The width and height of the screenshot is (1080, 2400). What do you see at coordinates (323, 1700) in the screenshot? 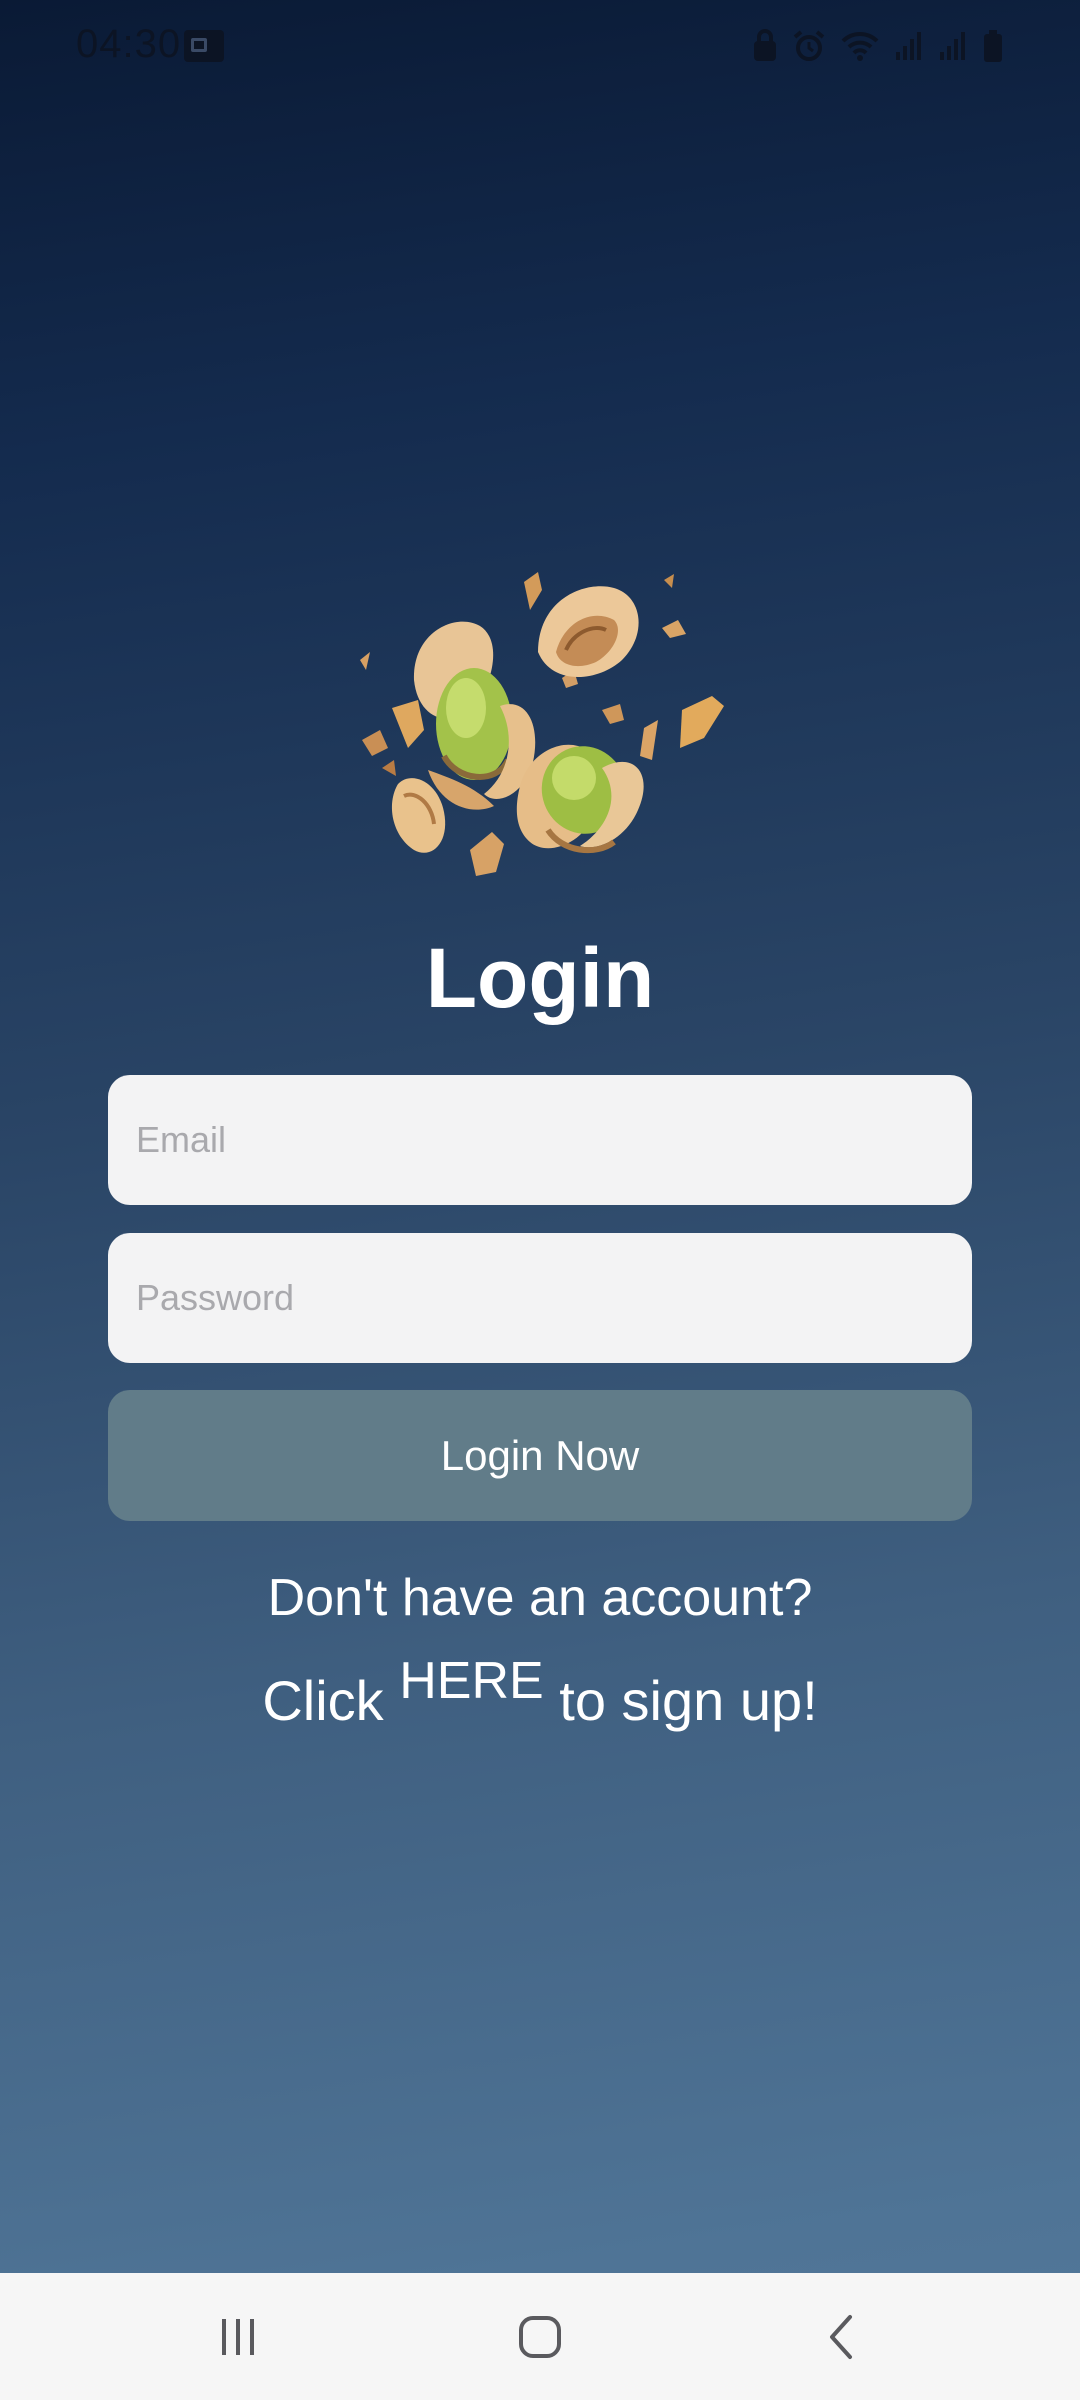
I see `signup-prefix: Click` at bounding box center [323, 1700].